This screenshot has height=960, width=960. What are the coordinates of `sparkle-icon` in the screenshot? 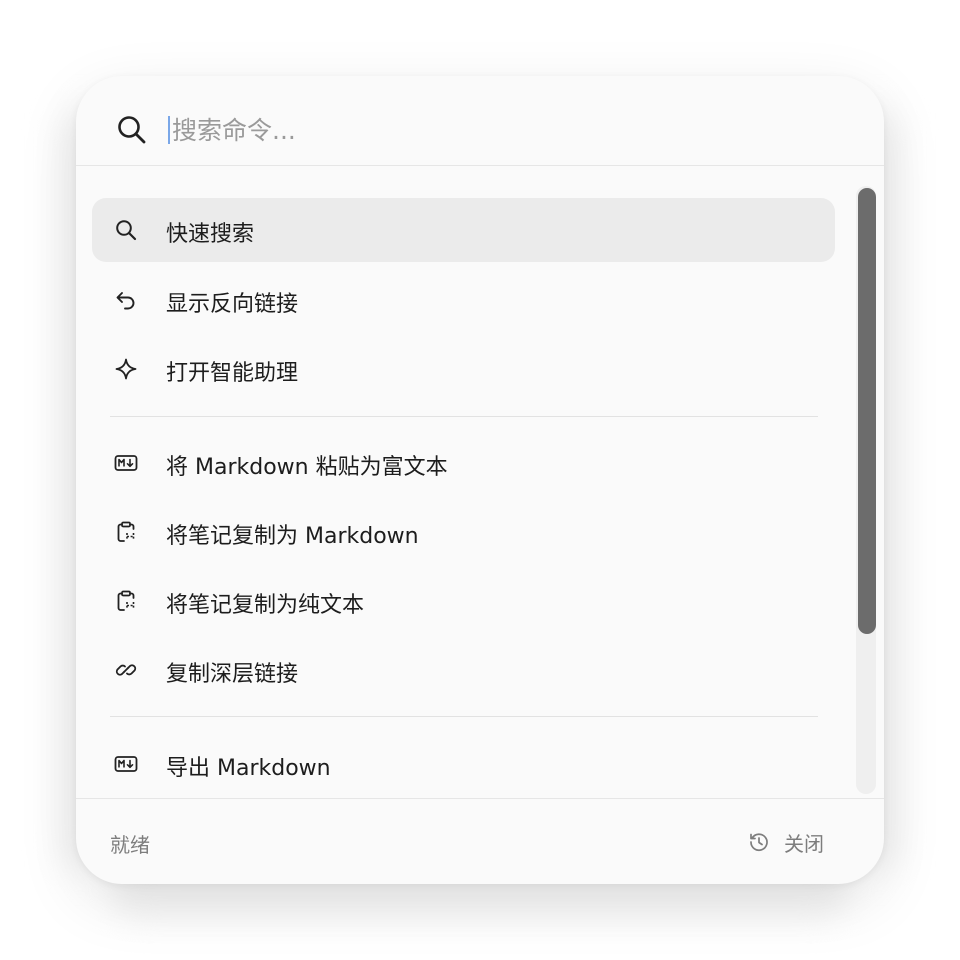 It's located at (126, 369).